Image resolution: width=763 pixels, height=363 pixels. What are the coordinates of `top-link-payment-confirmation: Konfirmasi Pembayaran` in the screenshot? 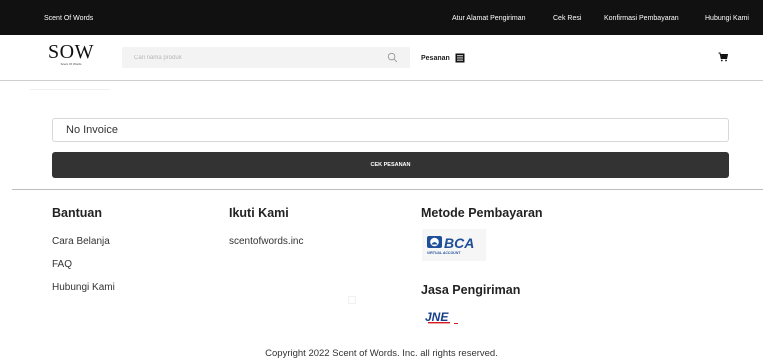 It's located at (641, 18).